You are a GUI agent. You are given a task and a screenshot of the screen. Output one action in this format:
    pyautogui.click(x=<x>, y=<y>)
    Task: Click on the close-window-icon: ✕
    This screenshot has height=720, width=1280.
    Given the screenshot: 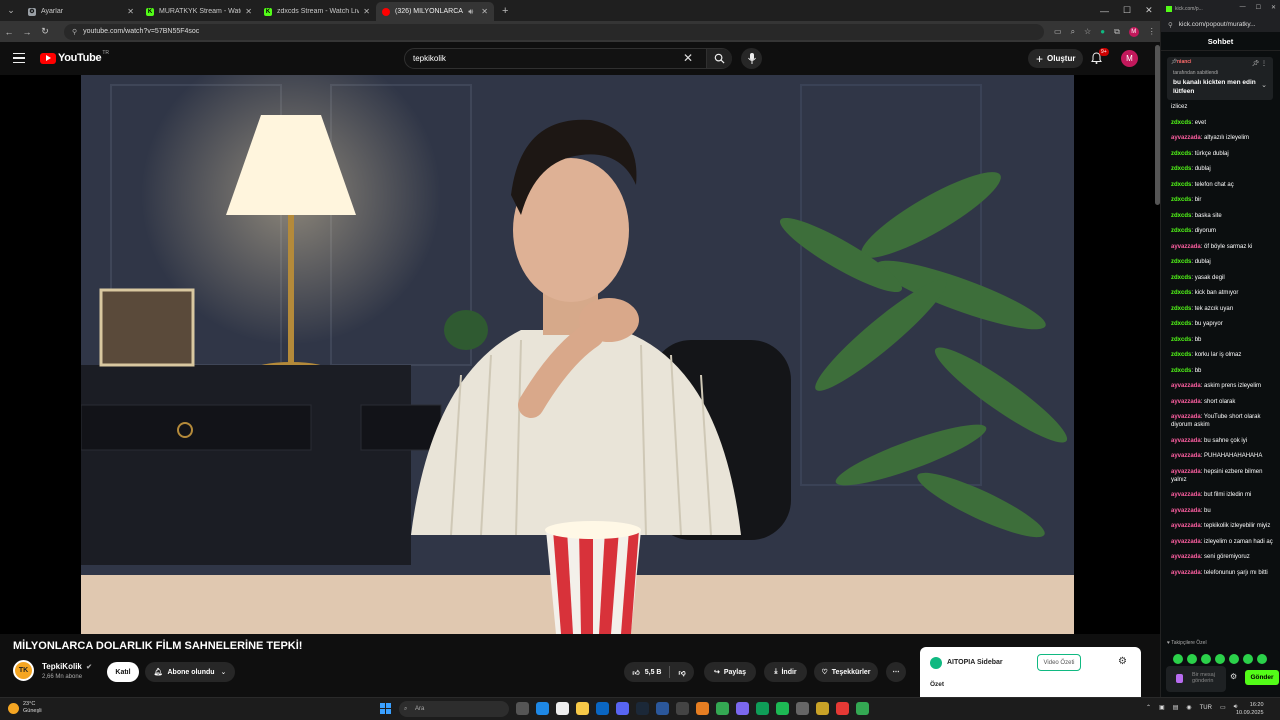 What is the action you would take?
    pyautogui.click(x=1273, y=7)
    